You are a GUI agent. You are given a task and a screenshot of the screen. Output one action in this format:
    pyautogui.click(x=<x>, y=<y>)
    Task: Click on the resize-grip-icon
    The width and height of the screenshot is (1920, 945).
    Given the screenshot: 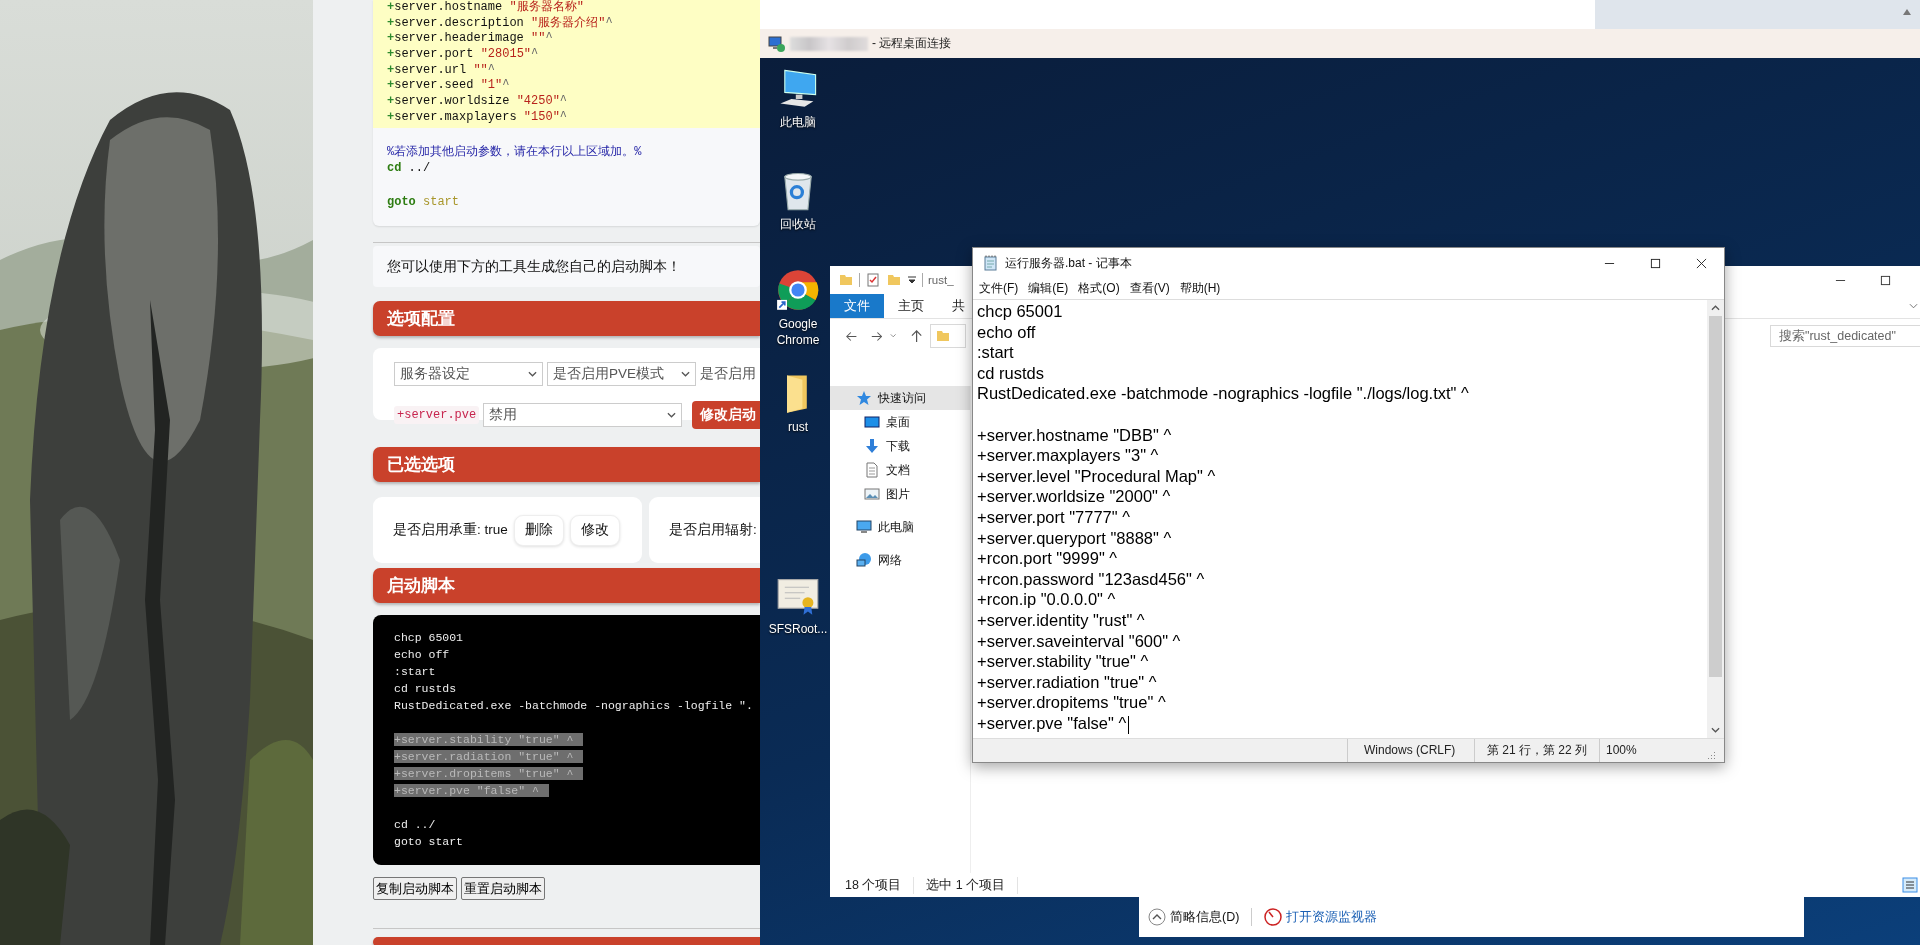 What is the action you would take?
    pyautogui.click(x=1711, y=755)
    